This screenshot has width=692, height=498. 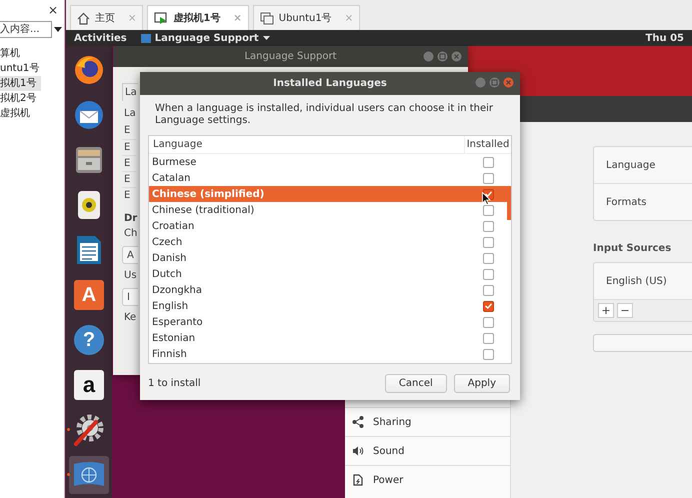 What do you see at coordinates (330, 242) in the screenshot?
I see `language-row: Czech` at bounding box center [330, 242].